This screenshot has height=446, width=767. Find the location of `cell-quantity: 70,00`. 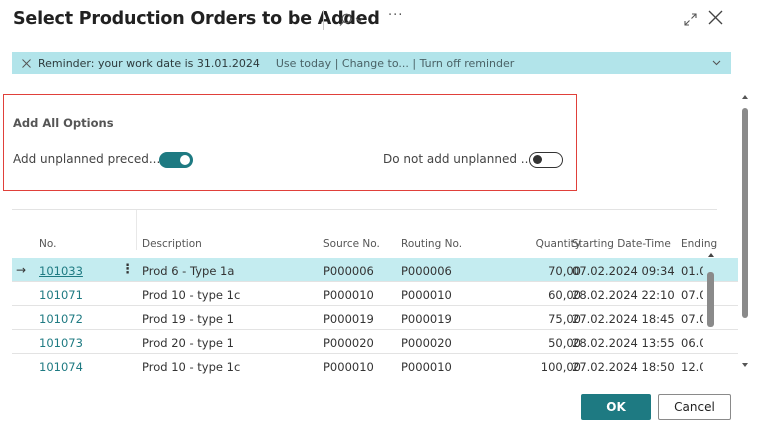

cell-quantity: 70,00 is located at coordinates (564, 271).